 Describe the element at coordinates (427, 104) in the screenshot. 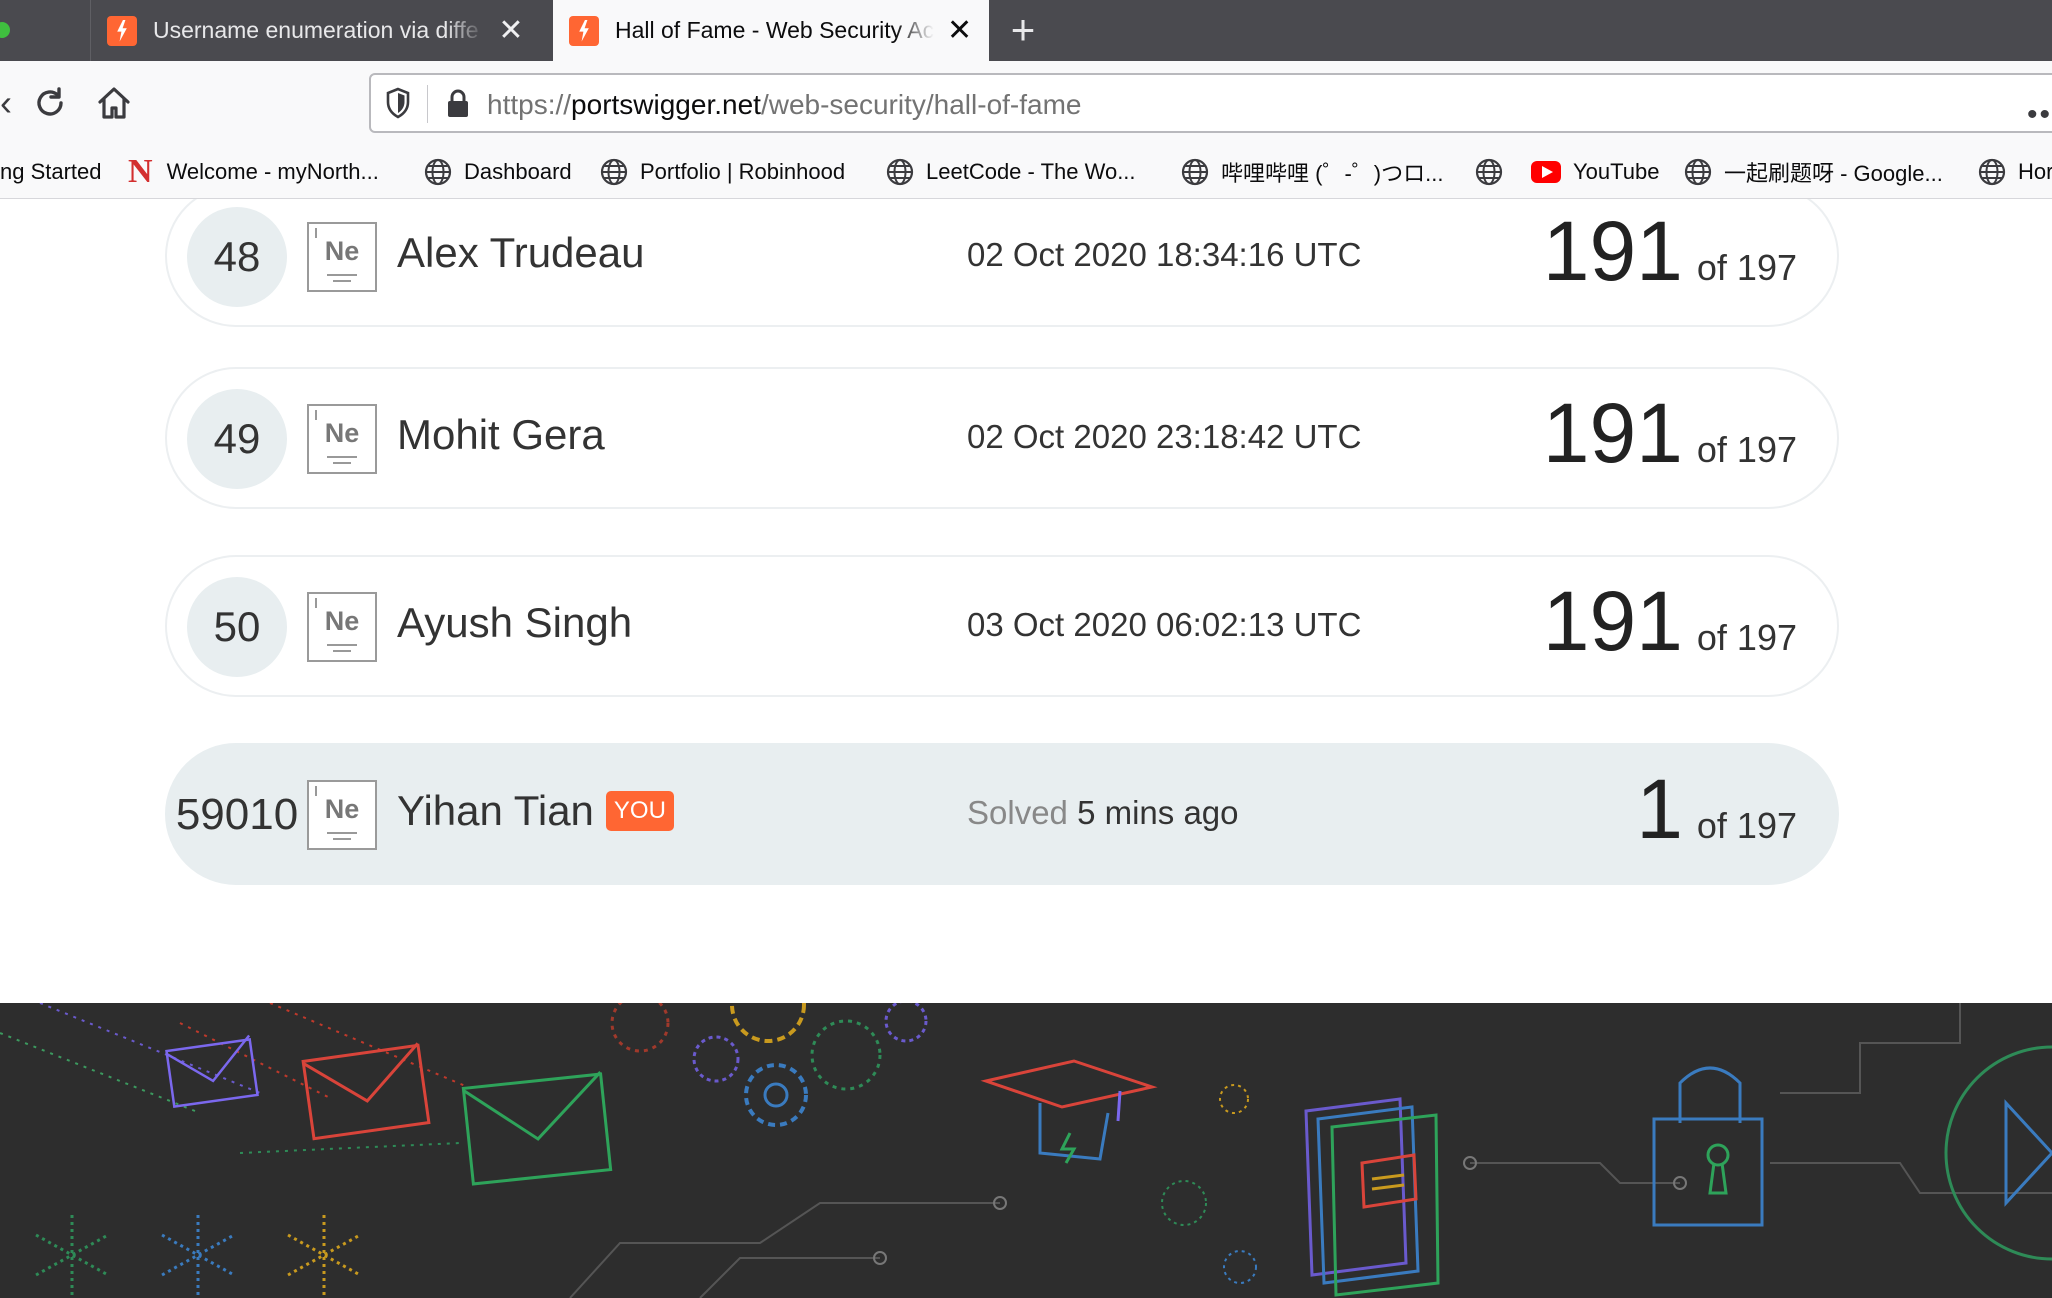

I see `url-divider` at that location.